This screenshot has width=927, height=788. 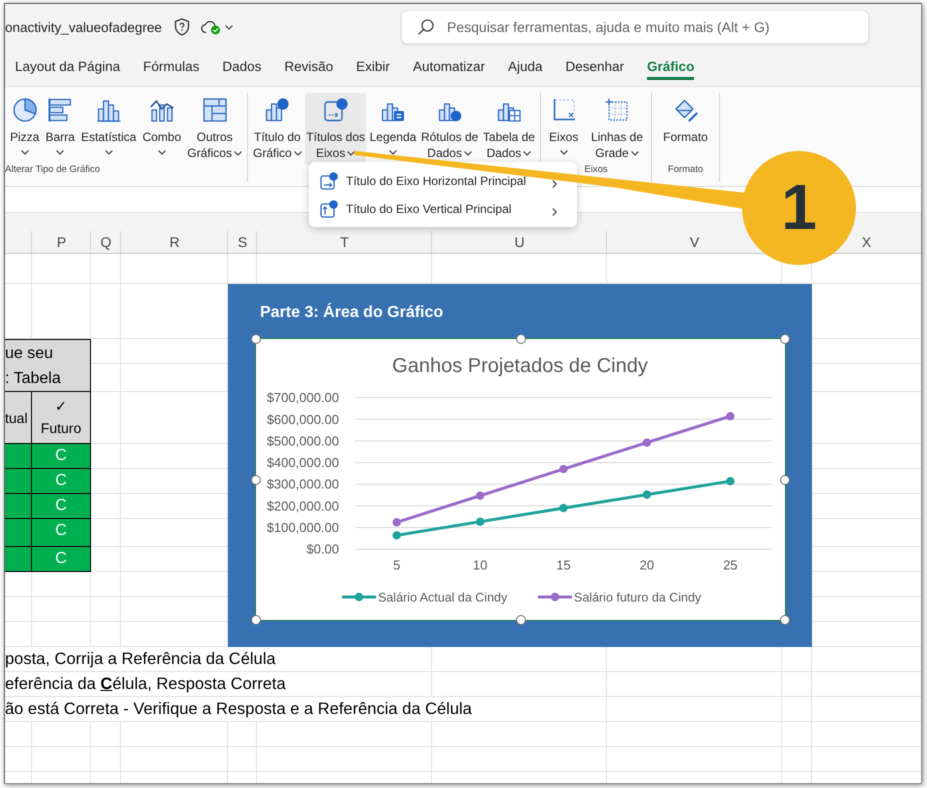 I want to click on frame-badge-icon, so click(x=336, y=110).